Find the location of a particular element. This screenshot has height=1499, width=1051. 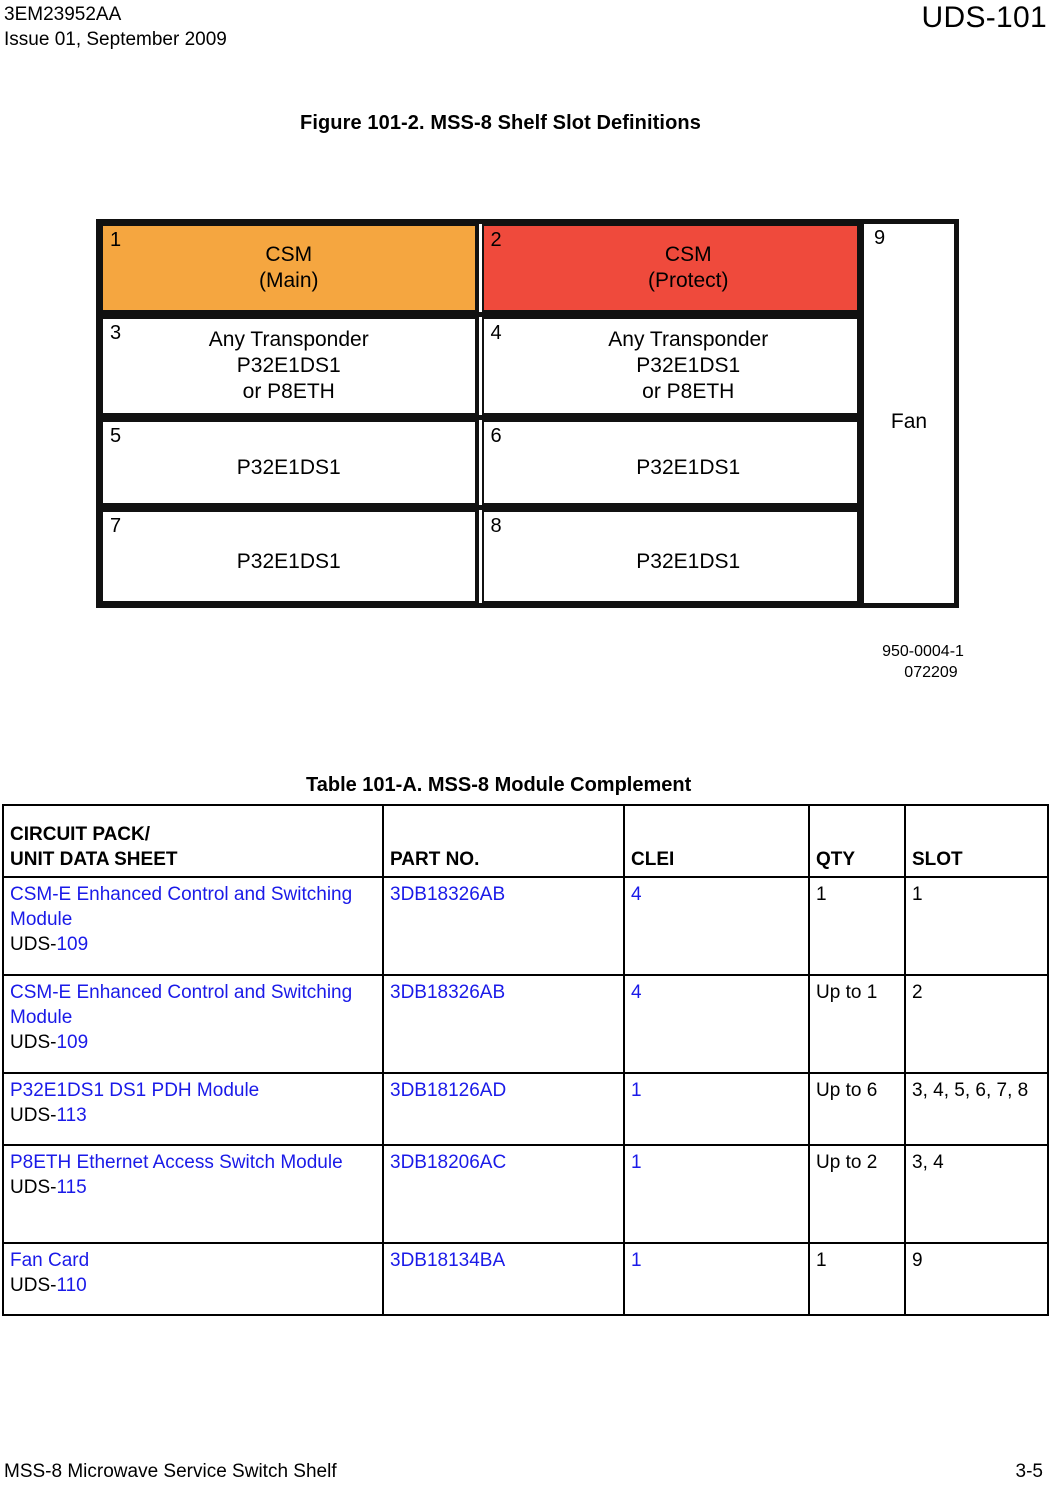

uds-reference: UDS-110 is located at coordinates (193, 1285).